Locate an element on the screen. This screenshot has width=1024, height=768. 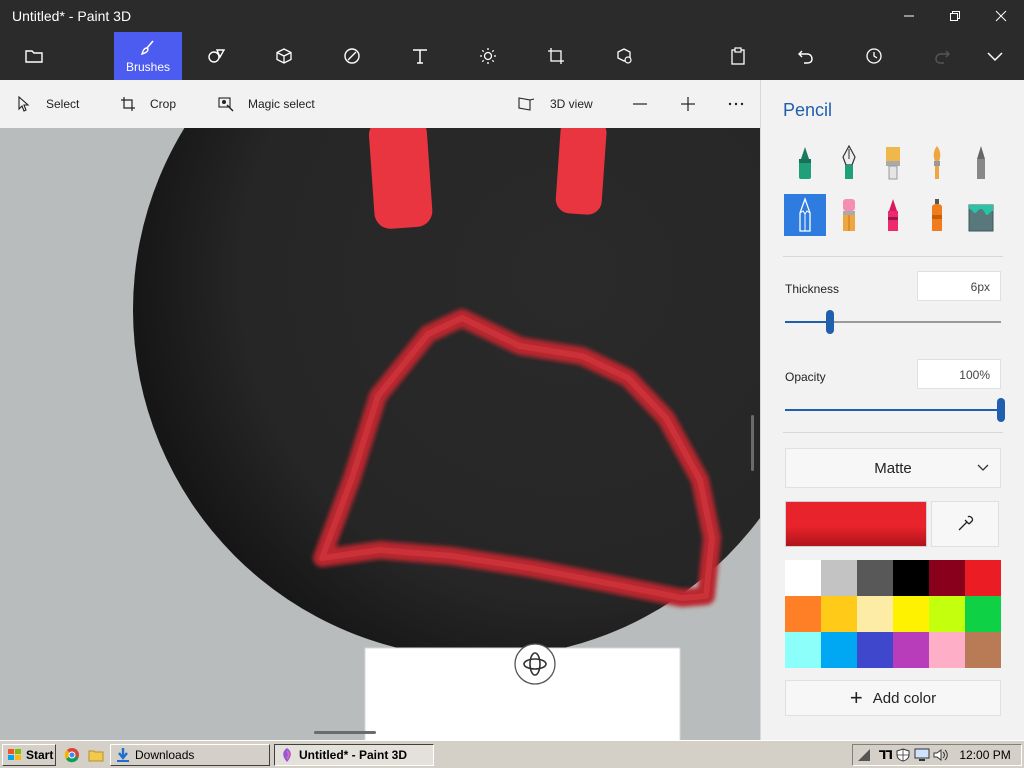
menu-button is located at coordinates (34, 56).